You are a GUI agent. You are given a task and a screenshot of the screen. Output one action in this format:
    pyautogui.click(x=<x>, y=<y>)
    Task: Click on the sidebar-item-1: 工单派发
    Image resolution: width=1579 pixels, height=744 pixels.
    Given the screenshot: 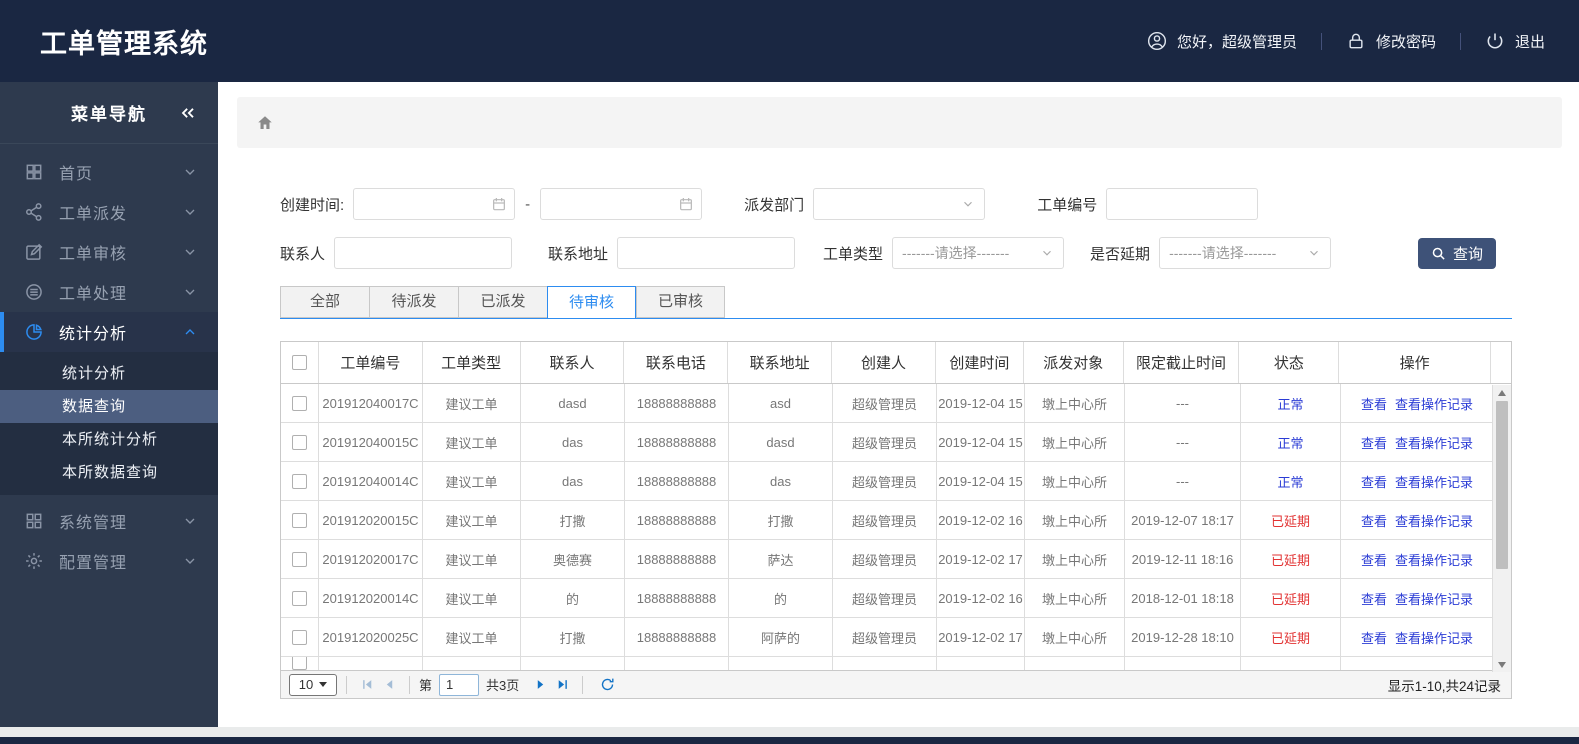 What is the action you would take?
    pyautogui.click(x=109, y=212)
    